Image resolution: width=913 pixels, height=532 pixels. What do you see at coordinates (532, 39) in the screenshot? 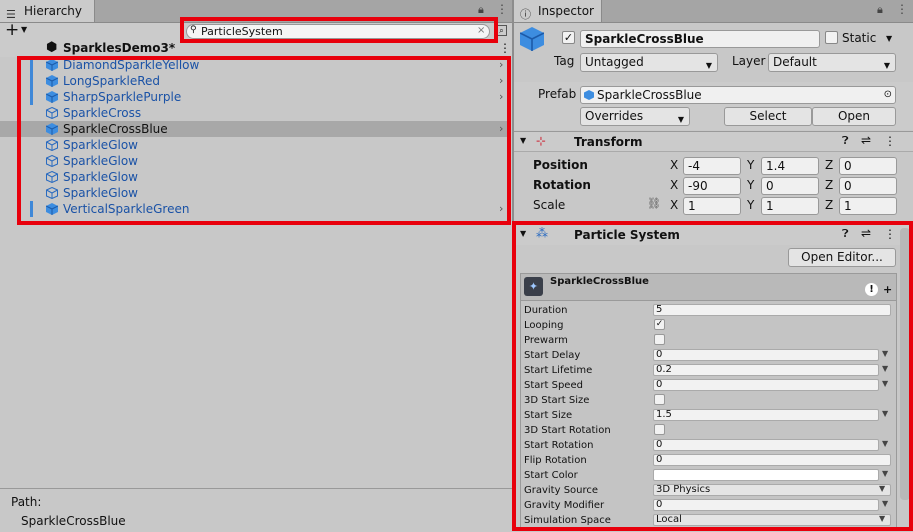
I see `prefab-cube-large-icon` at bounding box center [532, 39].